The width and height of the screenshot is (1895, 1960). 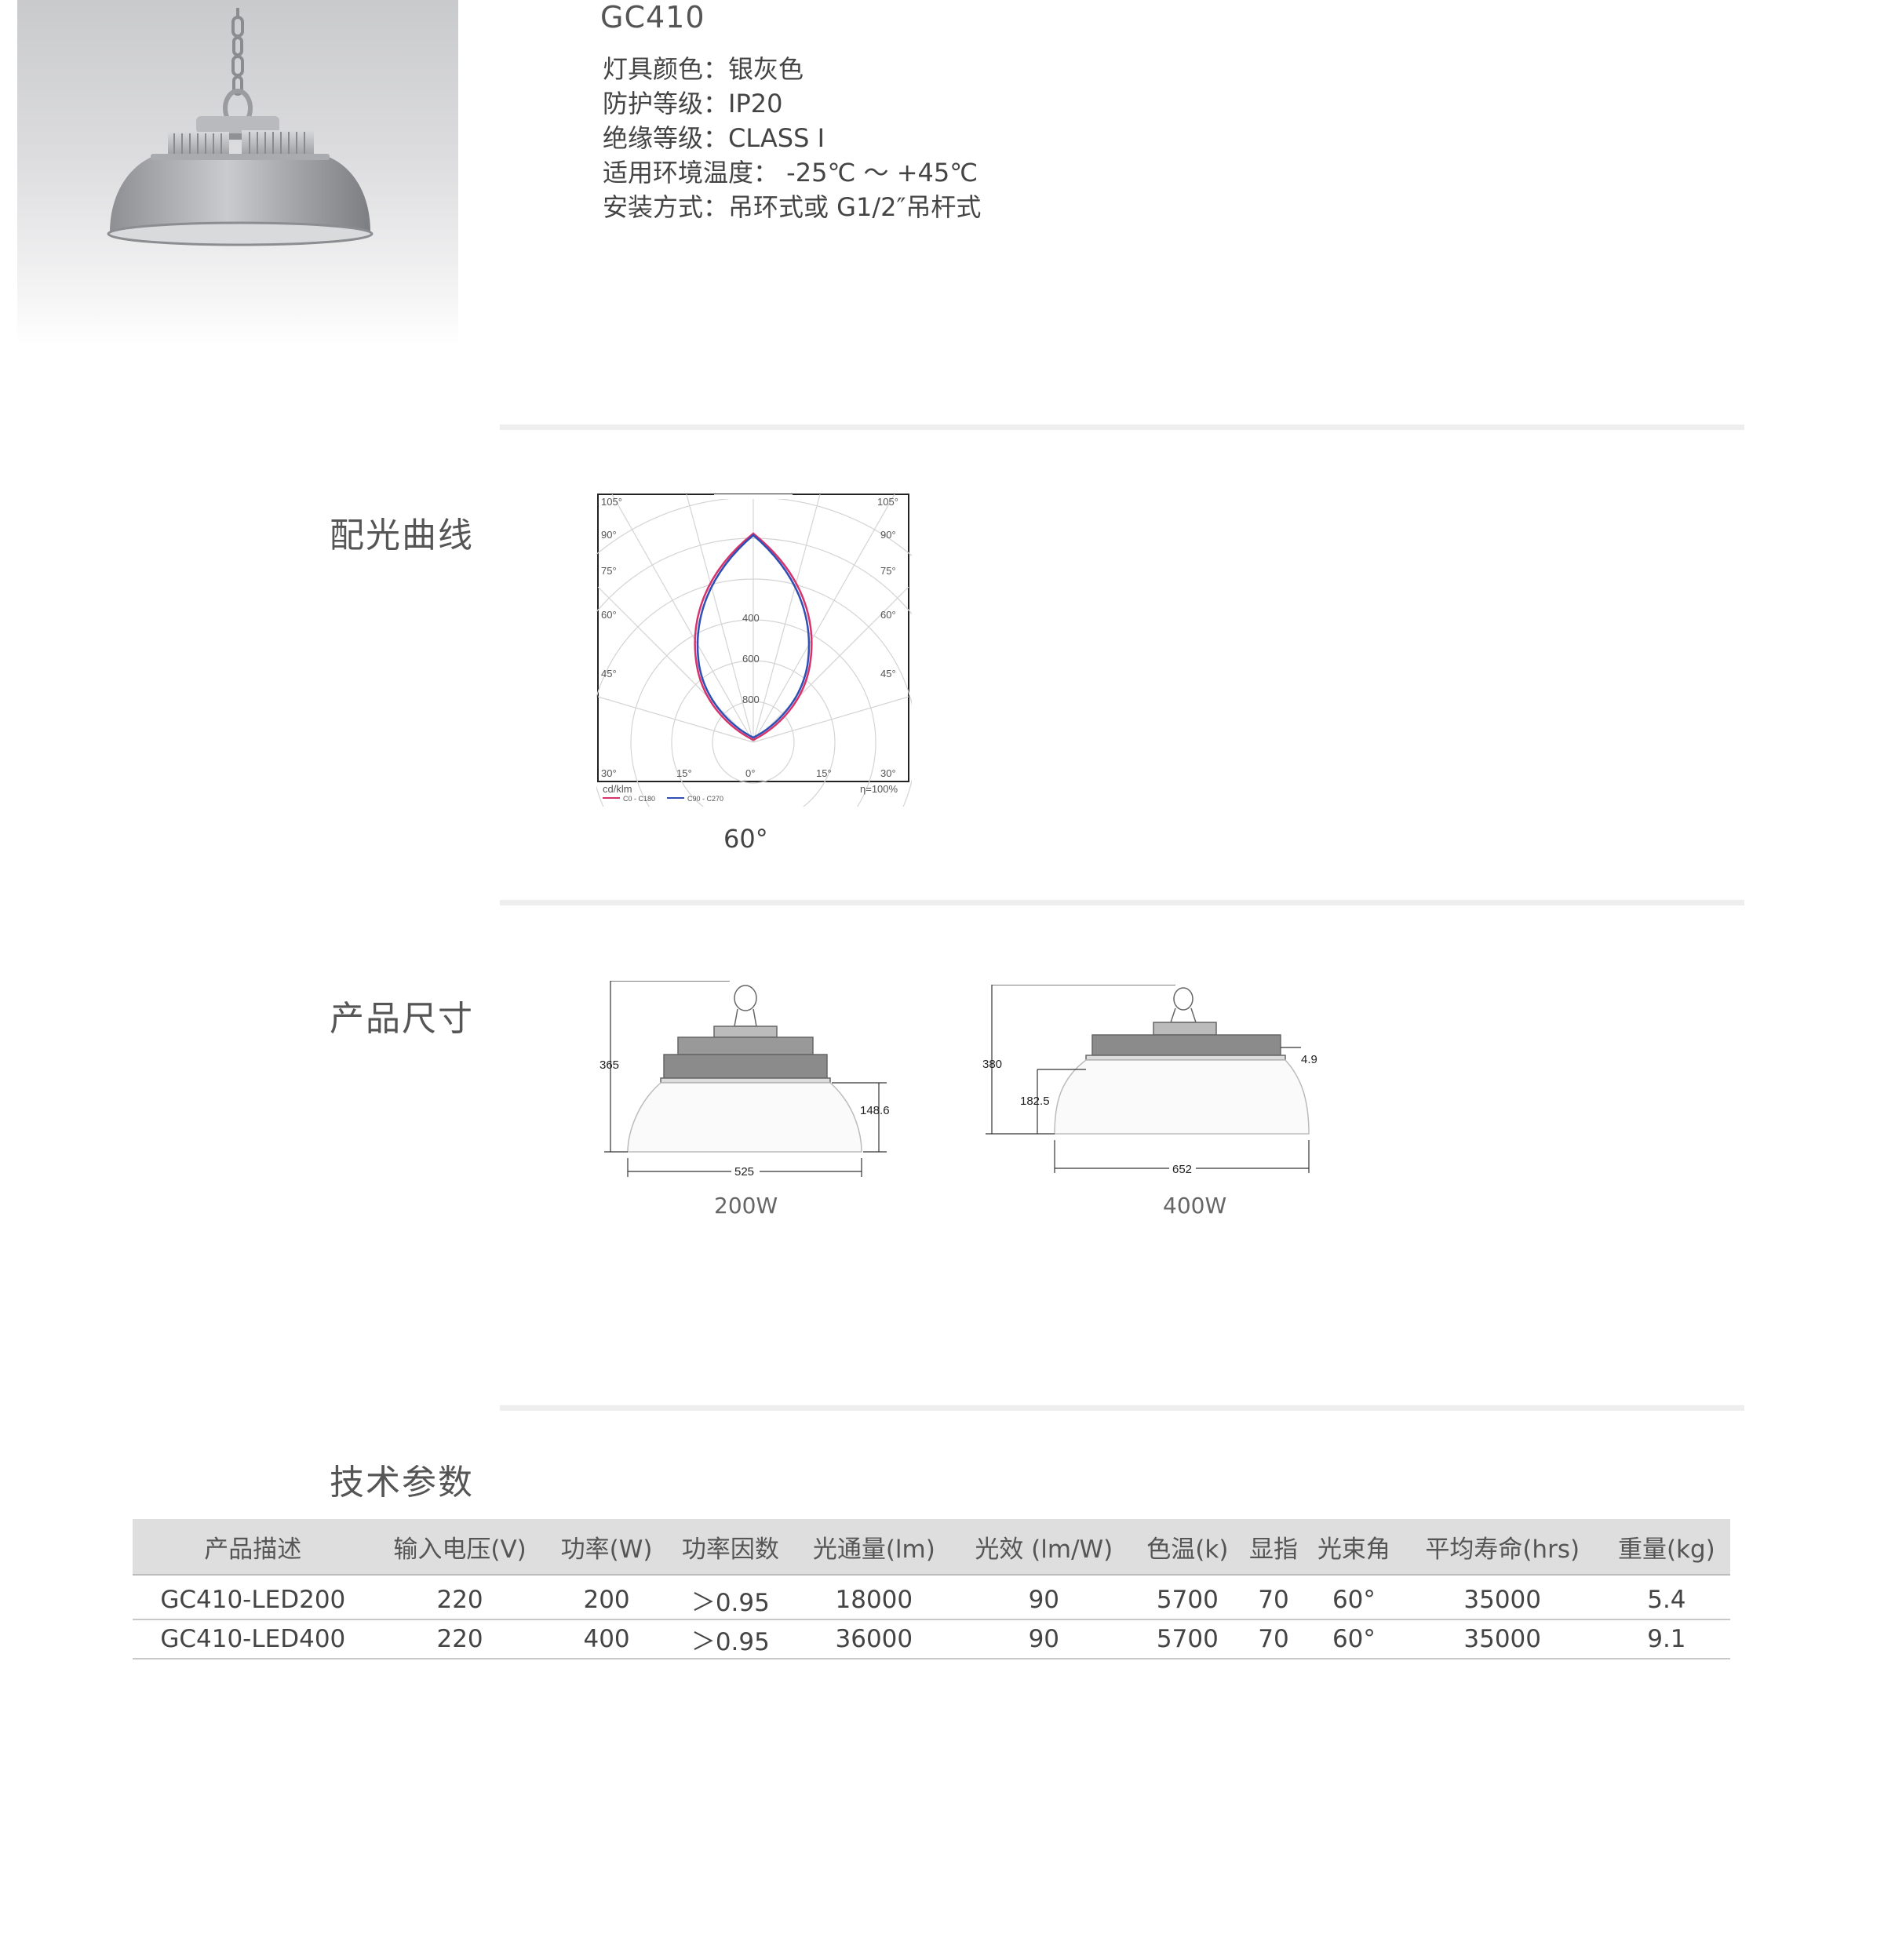 What do you see at coordinates (874, 1547) in the screenshot?
I see `header-luminous-flux: 光通量(lm)` at bounding box center [874, 1547].